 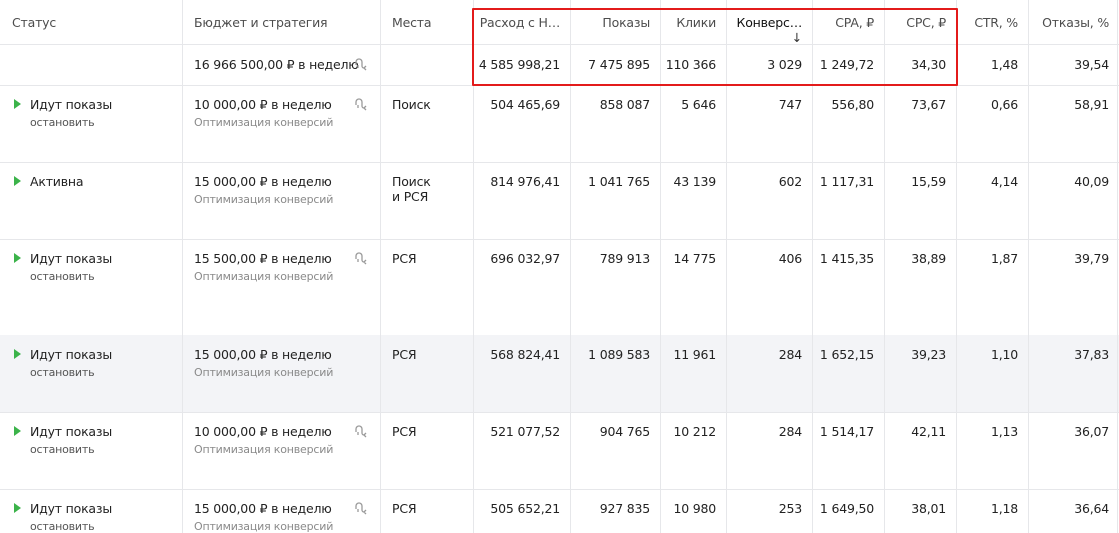 I want to click on header-places: Места, so click(x=426, y=22).